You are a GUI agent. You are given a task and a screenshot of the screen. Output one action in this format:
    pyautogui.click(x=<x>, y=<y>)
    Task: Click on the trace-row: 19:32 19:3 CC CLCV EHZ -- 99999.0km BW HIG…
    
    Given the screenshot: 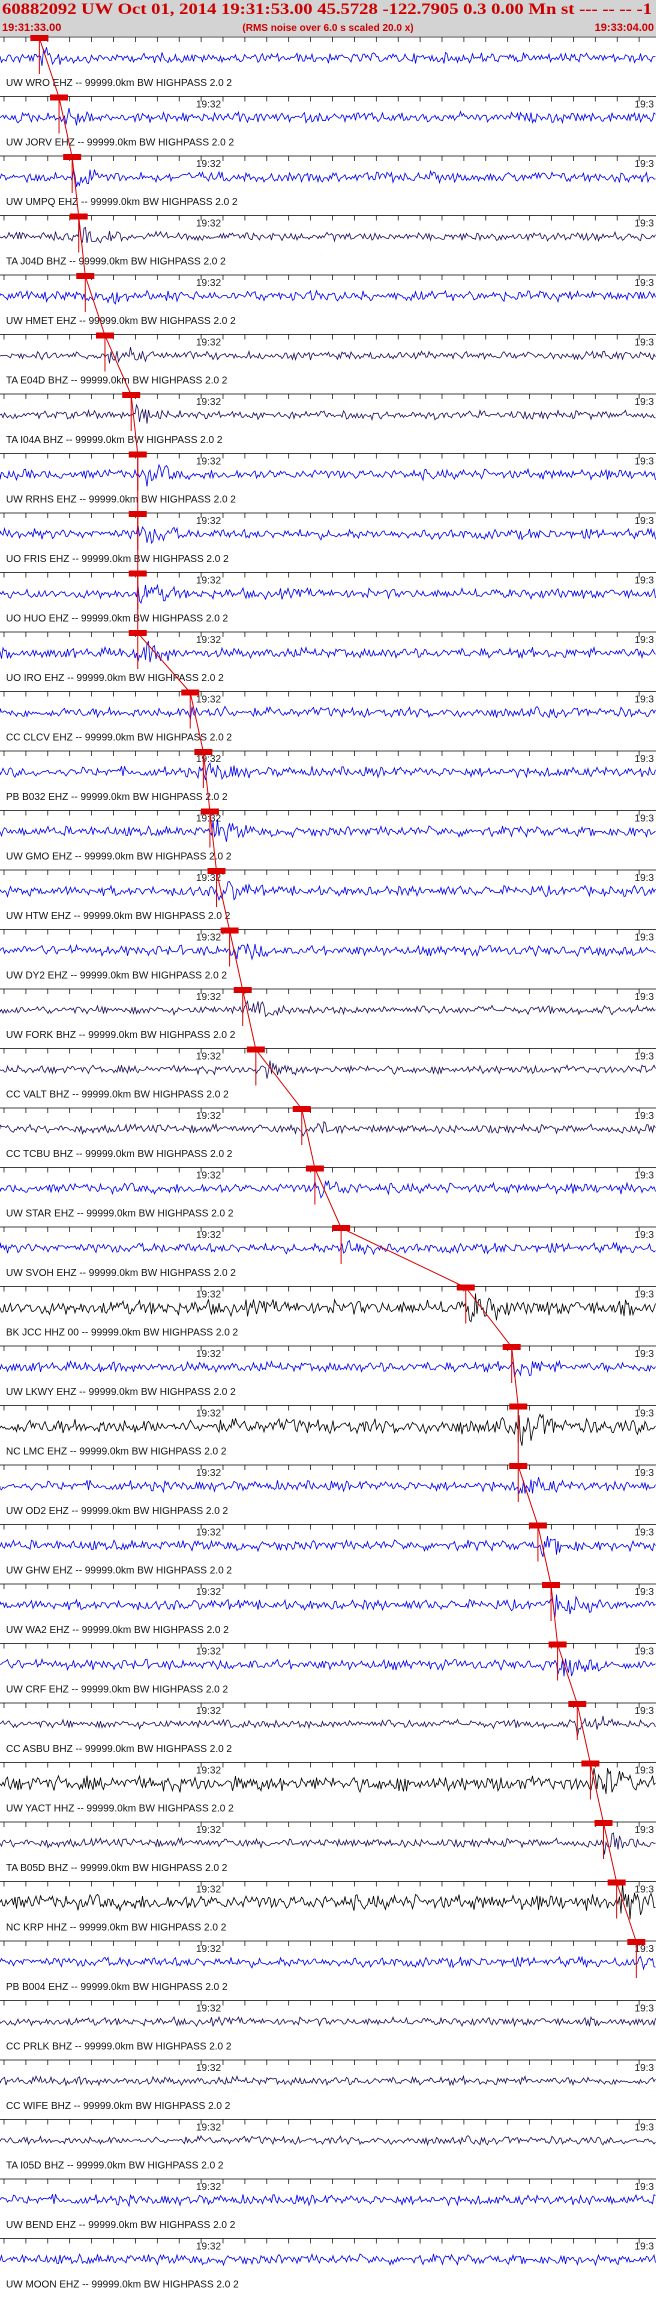 What is the action you would take?
    pyautogui.click(x=328, y=716)
    